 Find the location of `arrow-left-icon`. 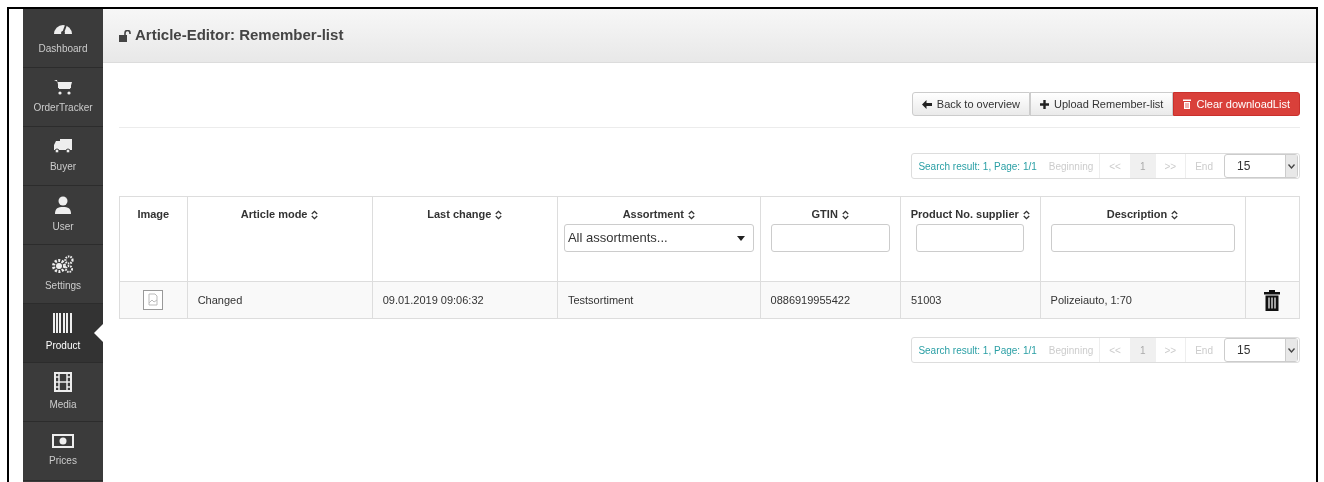

arrow-left-icon is located at coordinates (926, 104).